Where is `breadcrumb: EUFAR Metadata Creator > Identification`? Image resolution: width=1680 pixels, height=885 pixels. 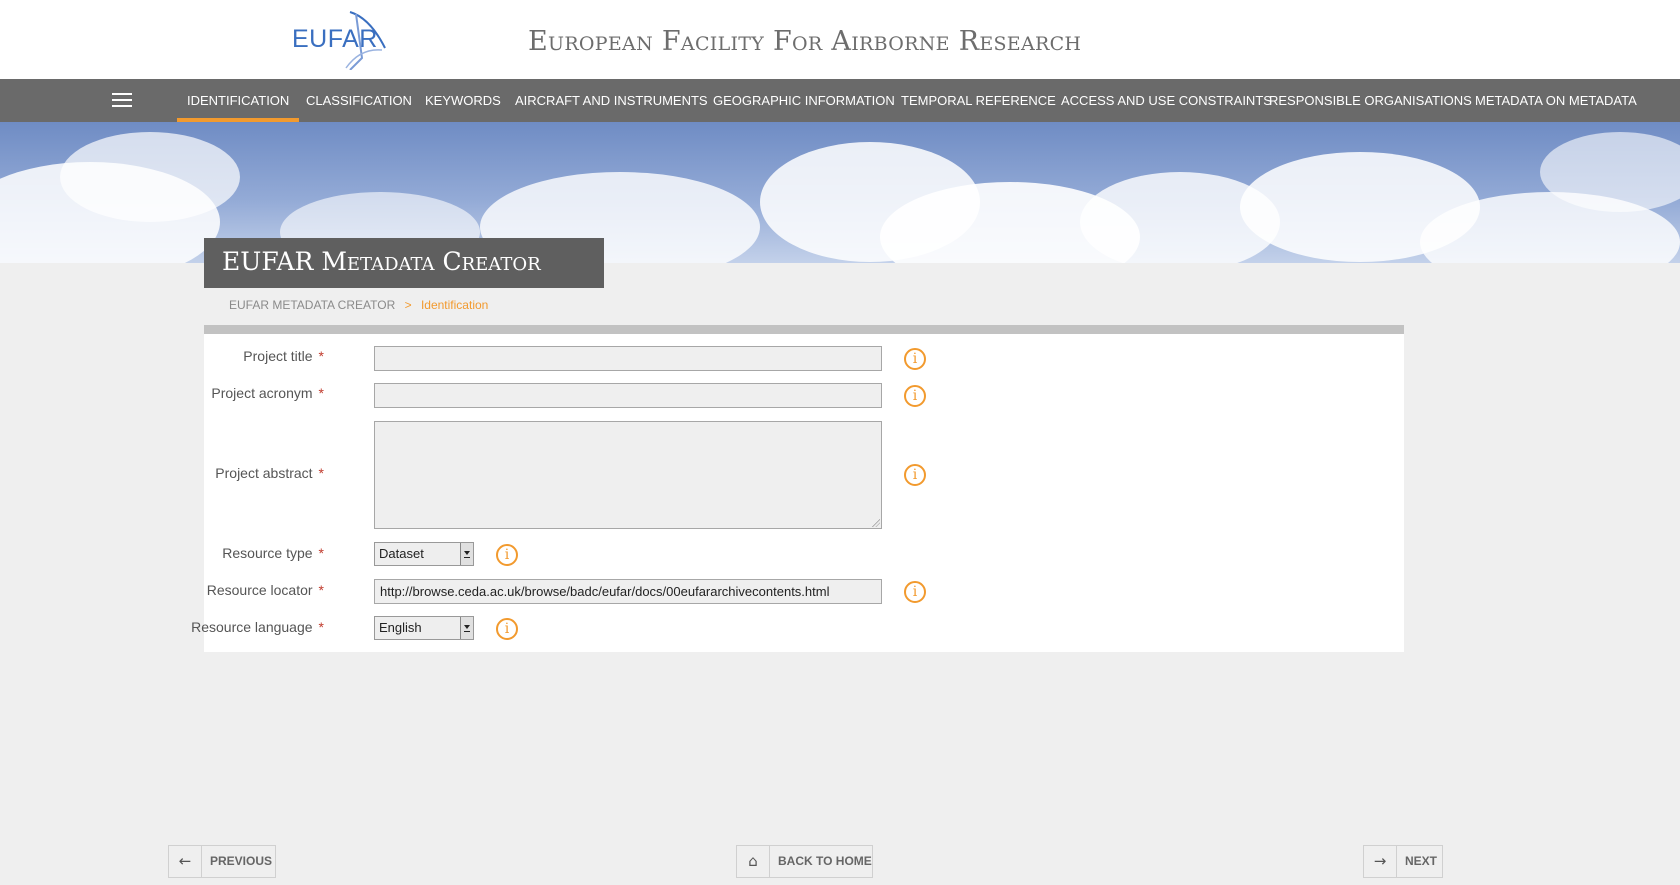 breadcrumb: EUFAR Metadata Creator > Identification is located at coordinates (358, 305).